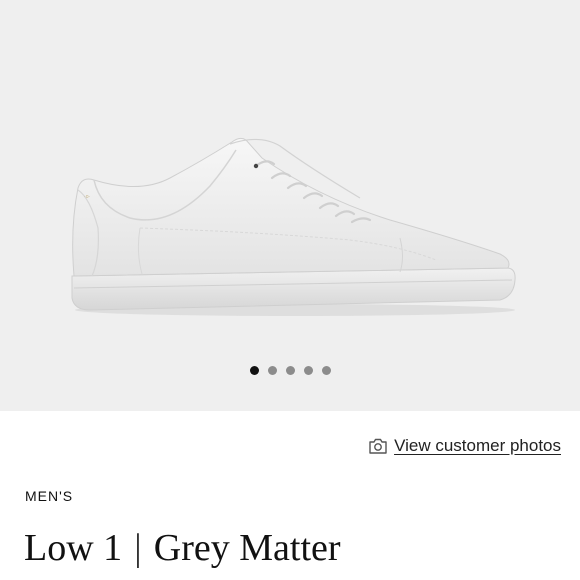  I want to click on product-title: Low 1 | Grey Matter, so click(182, 548).